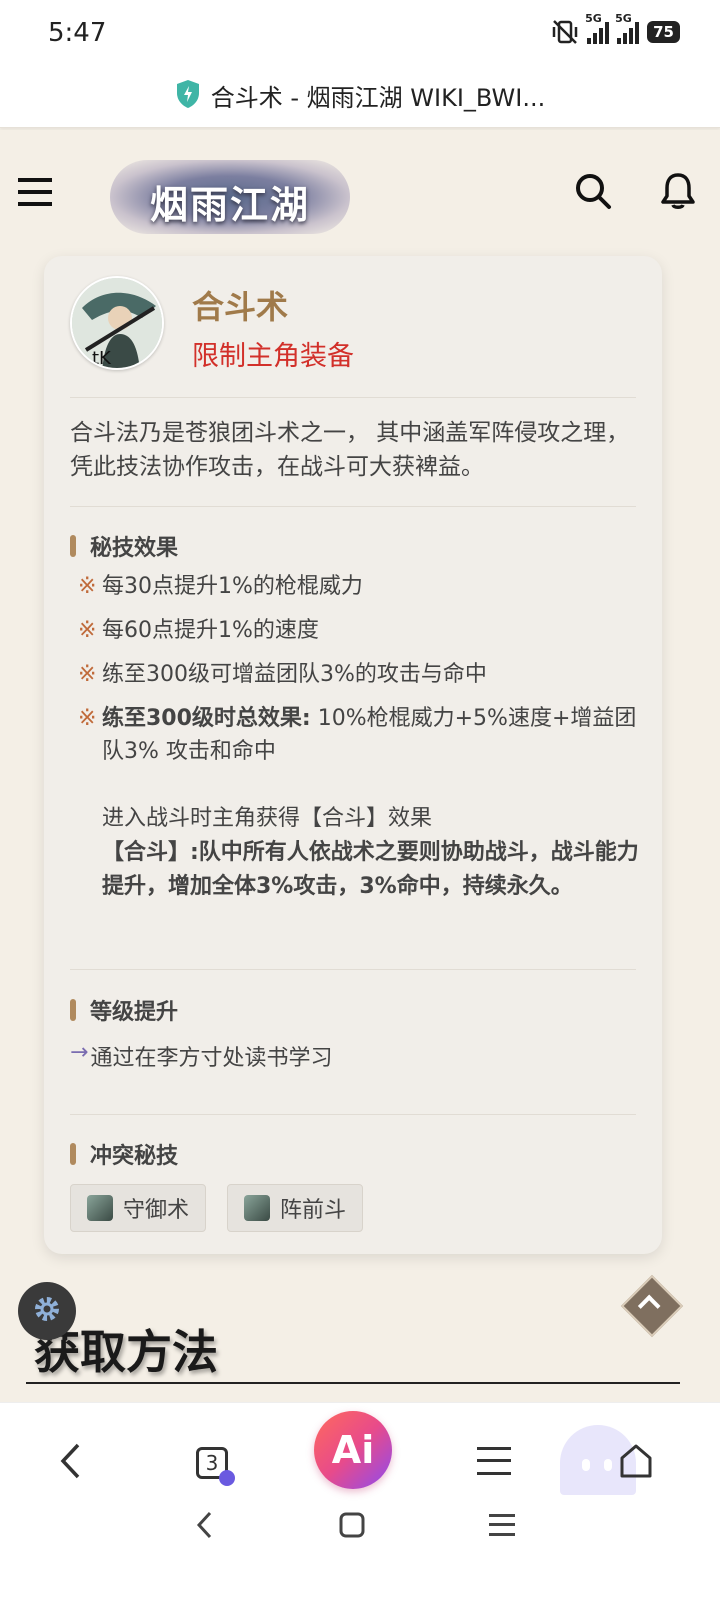 The height and width of the screenshot is (1600, 720). I want to click on system-recents-button, so click(502, 1527).